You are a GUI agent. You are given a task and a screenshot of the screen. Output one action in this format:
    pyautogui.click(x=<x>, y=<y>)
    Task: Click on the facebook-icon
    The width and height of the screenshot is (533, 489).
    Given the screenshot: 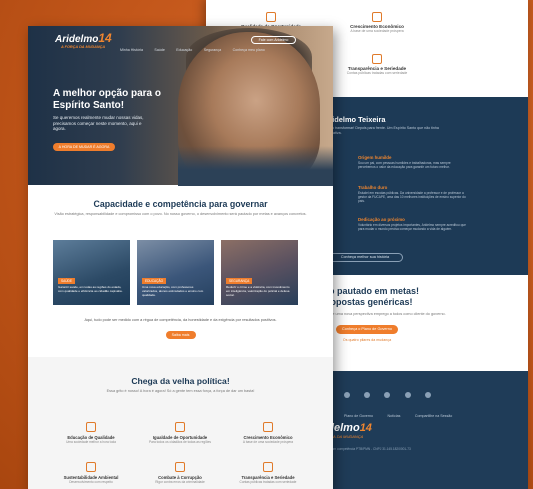 What is the action you would take?
    pyautogui.click(x=346, y=395)
    